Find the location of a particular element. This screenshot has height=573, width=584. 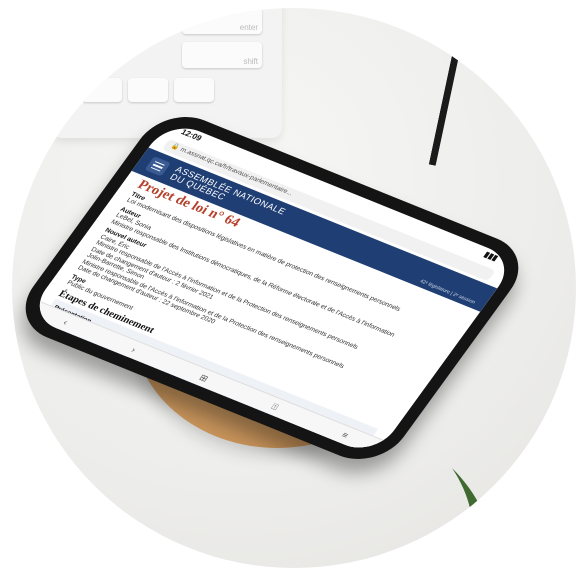

keyboard-key-enter: enter is located at coordinates (222, 21).